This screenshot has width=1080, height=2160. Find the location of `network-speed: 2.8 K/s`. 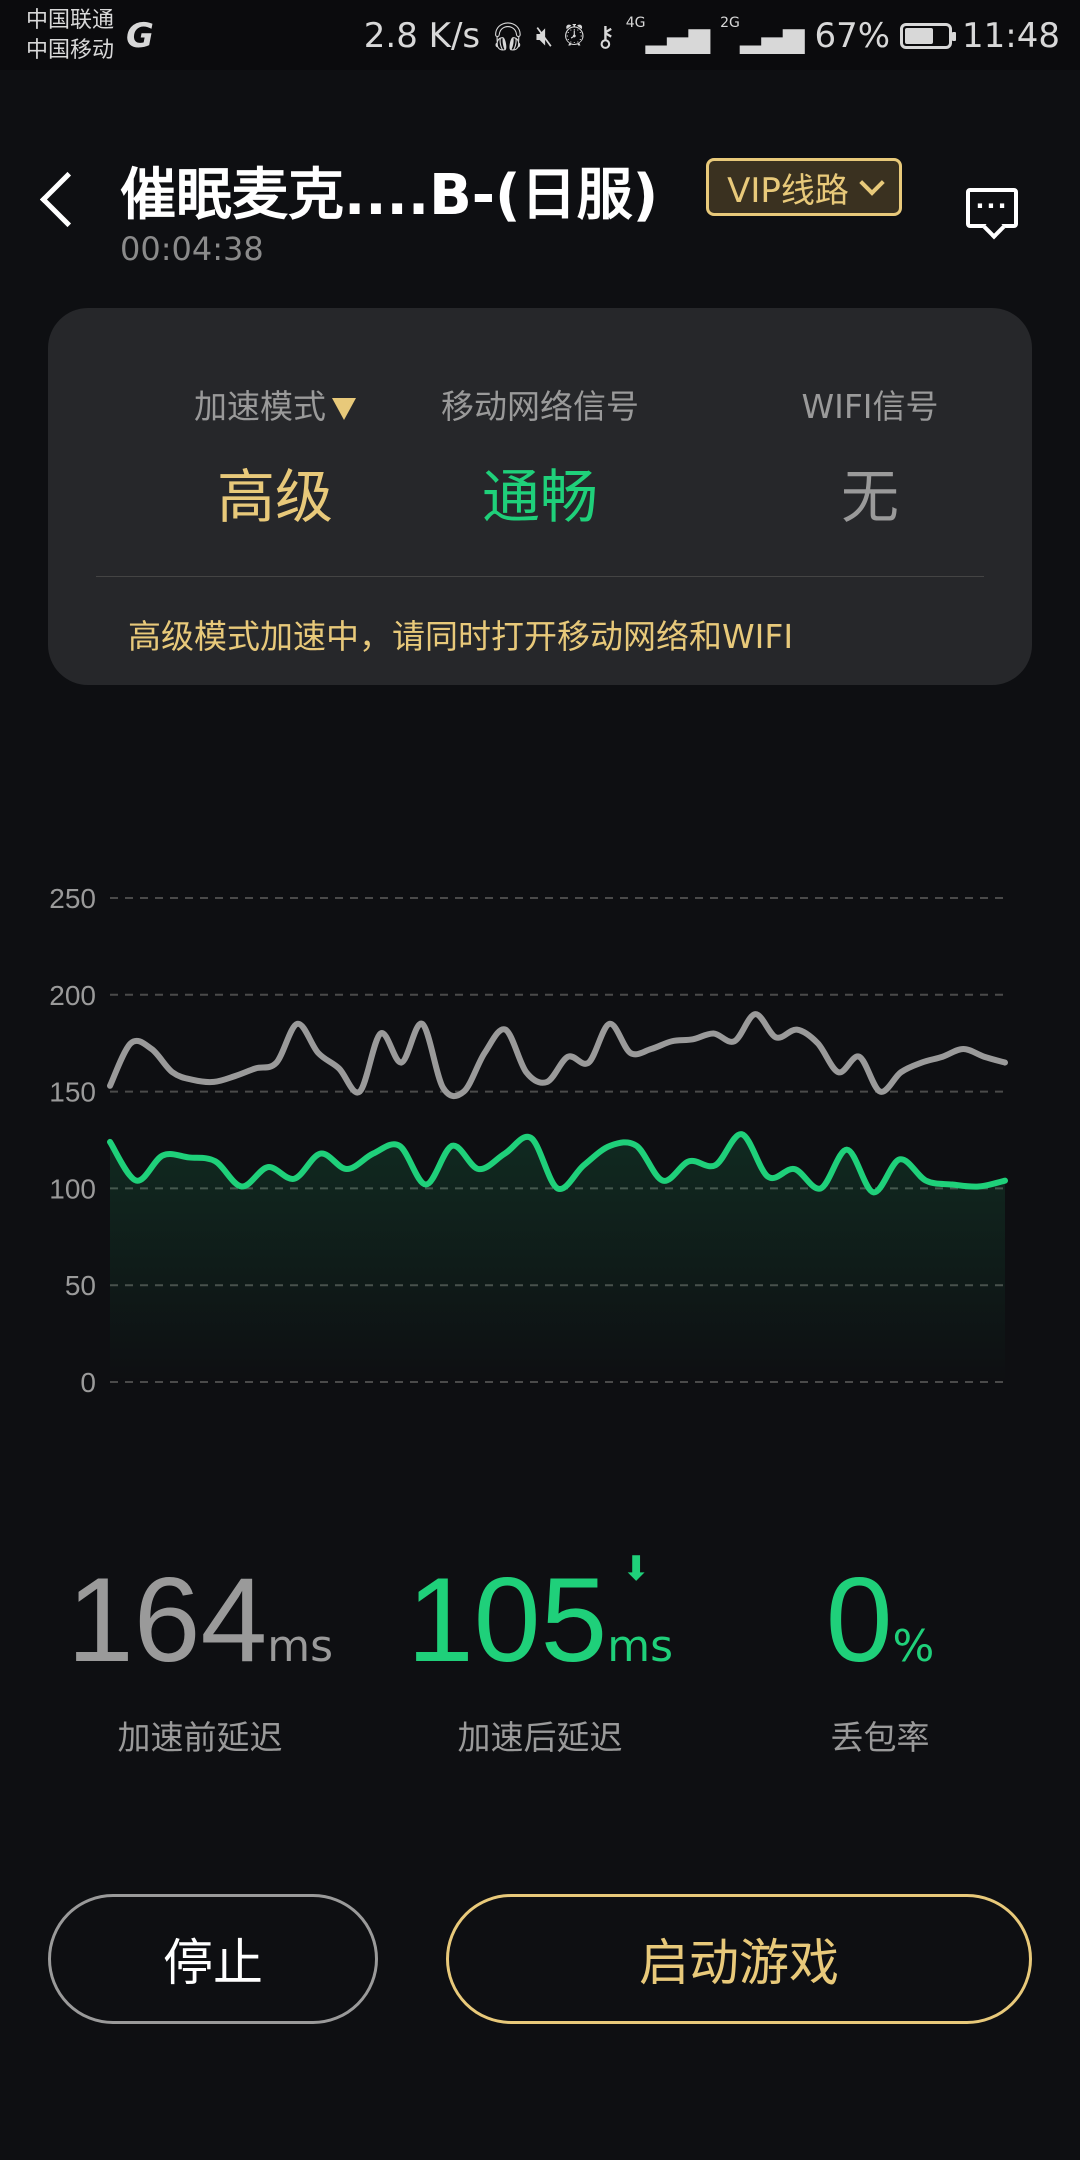

network-speed: 2.8 K/s is located at coordinates (422, 36).